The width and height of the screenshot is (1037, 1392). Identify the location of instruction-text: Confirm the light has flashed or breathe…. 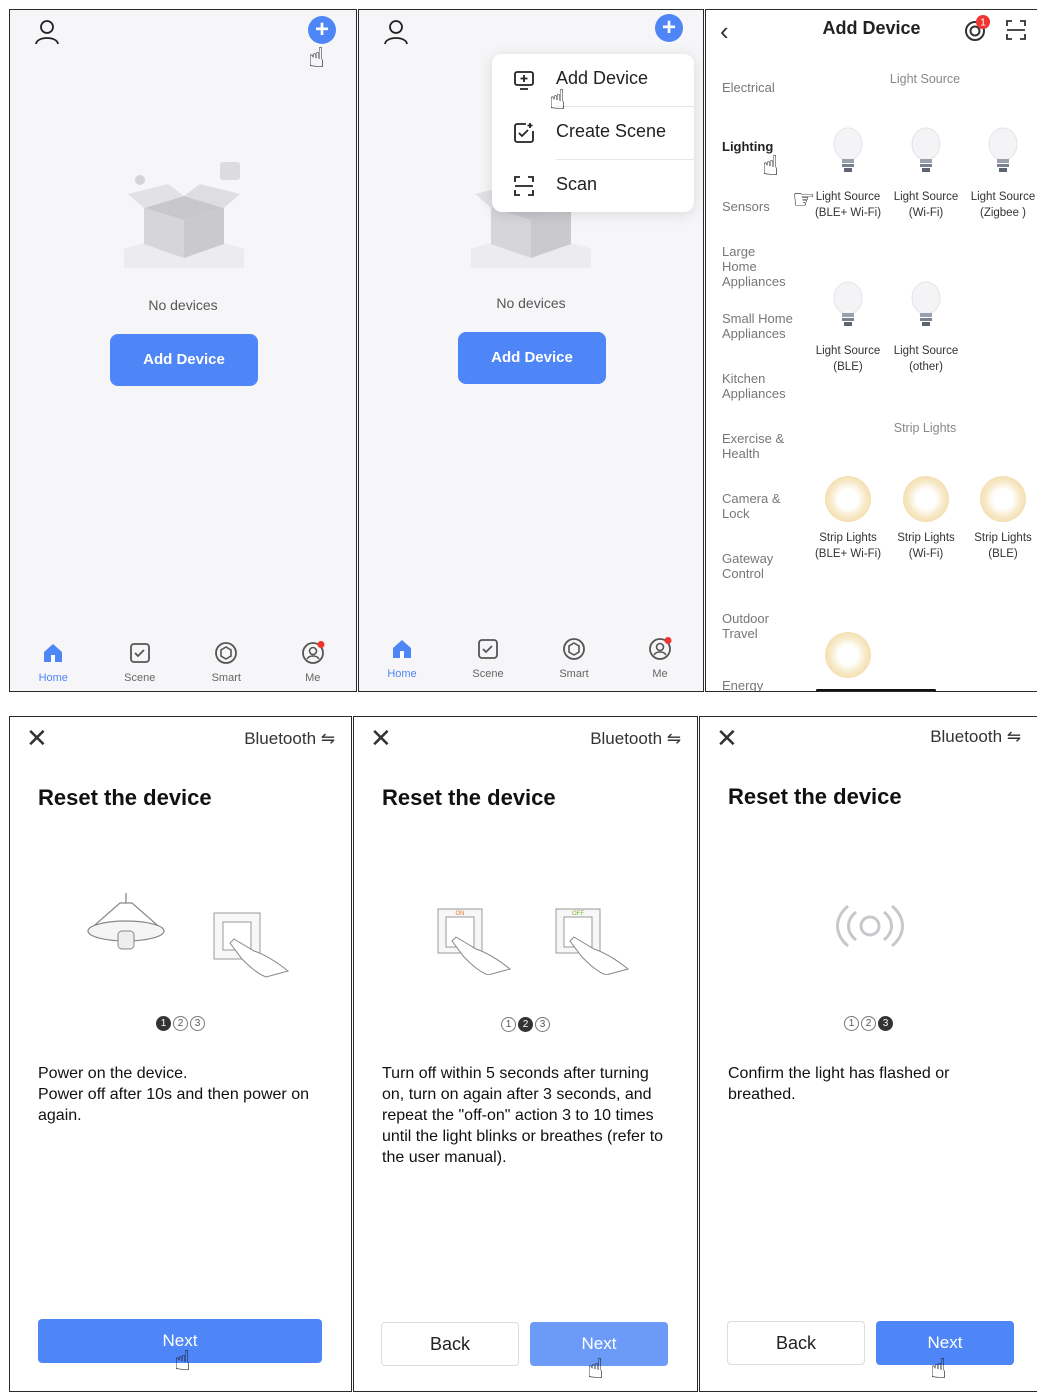
(839, 1084).